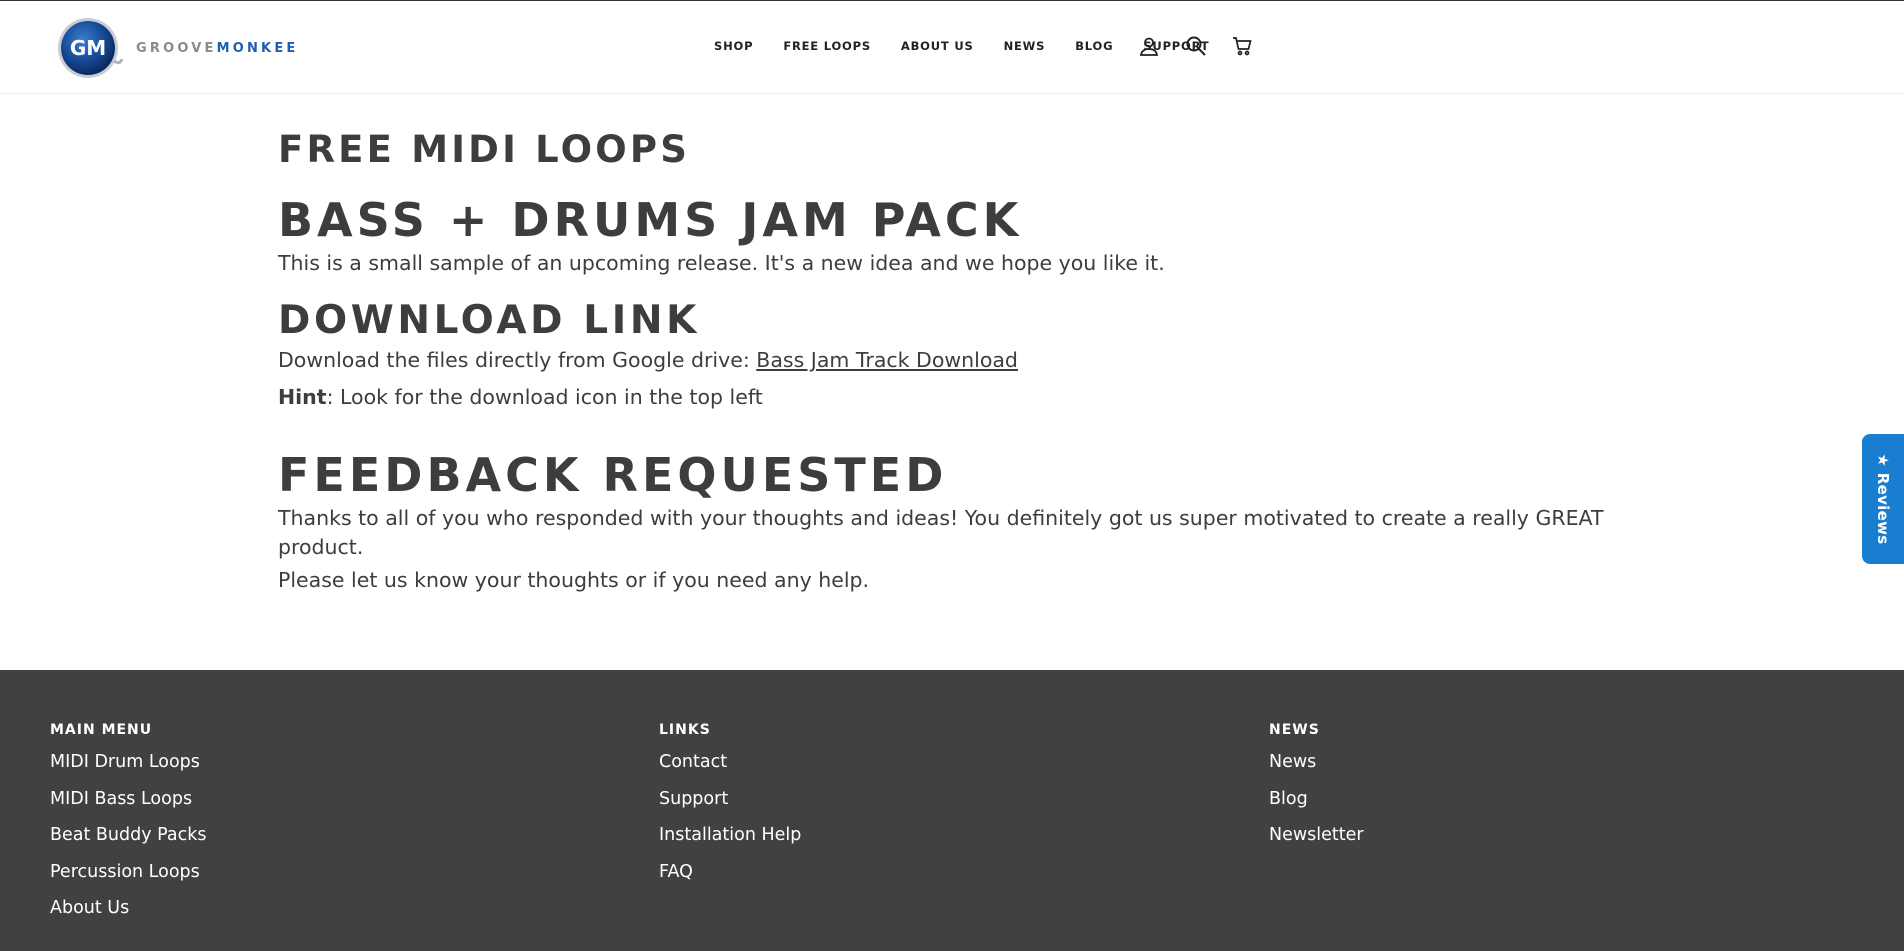 This screenshot has height=951, width=1904. Describe the element at coordinates (128, 916) in the screenshot. I see `footer-link-about-us: About Us` at that location.